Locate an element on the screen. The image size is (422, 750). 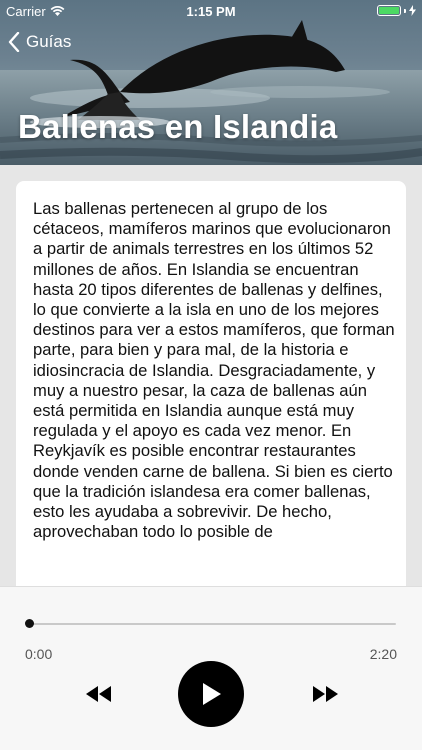
back-button: Guías is located at coordinates (39, 42).